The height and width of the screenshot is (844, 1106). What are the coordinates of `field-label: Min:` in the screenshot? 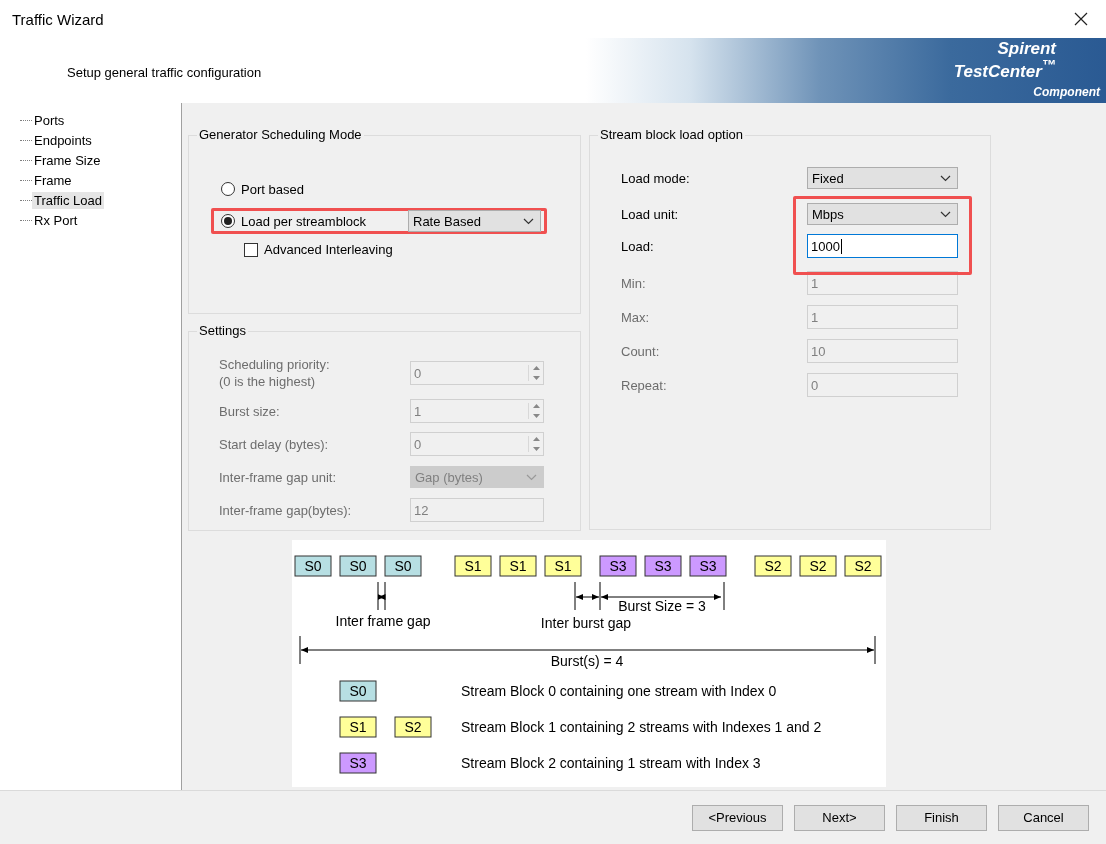 It's located at (634, 283).